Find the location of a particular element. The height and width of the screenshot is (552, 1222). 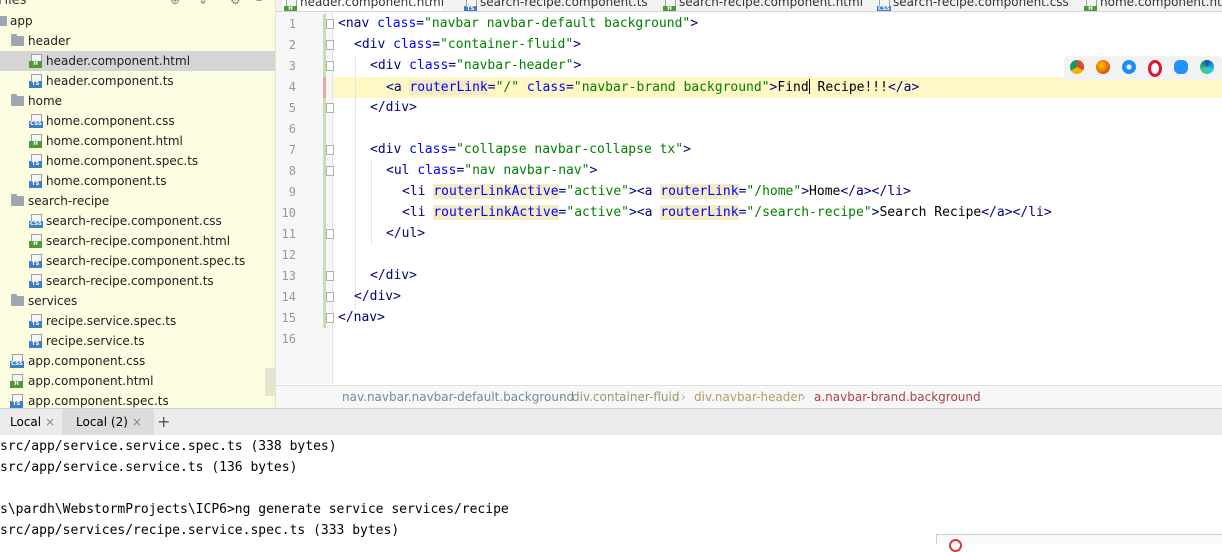

chevron-right-icon: › is located at coordinates (561, 397).